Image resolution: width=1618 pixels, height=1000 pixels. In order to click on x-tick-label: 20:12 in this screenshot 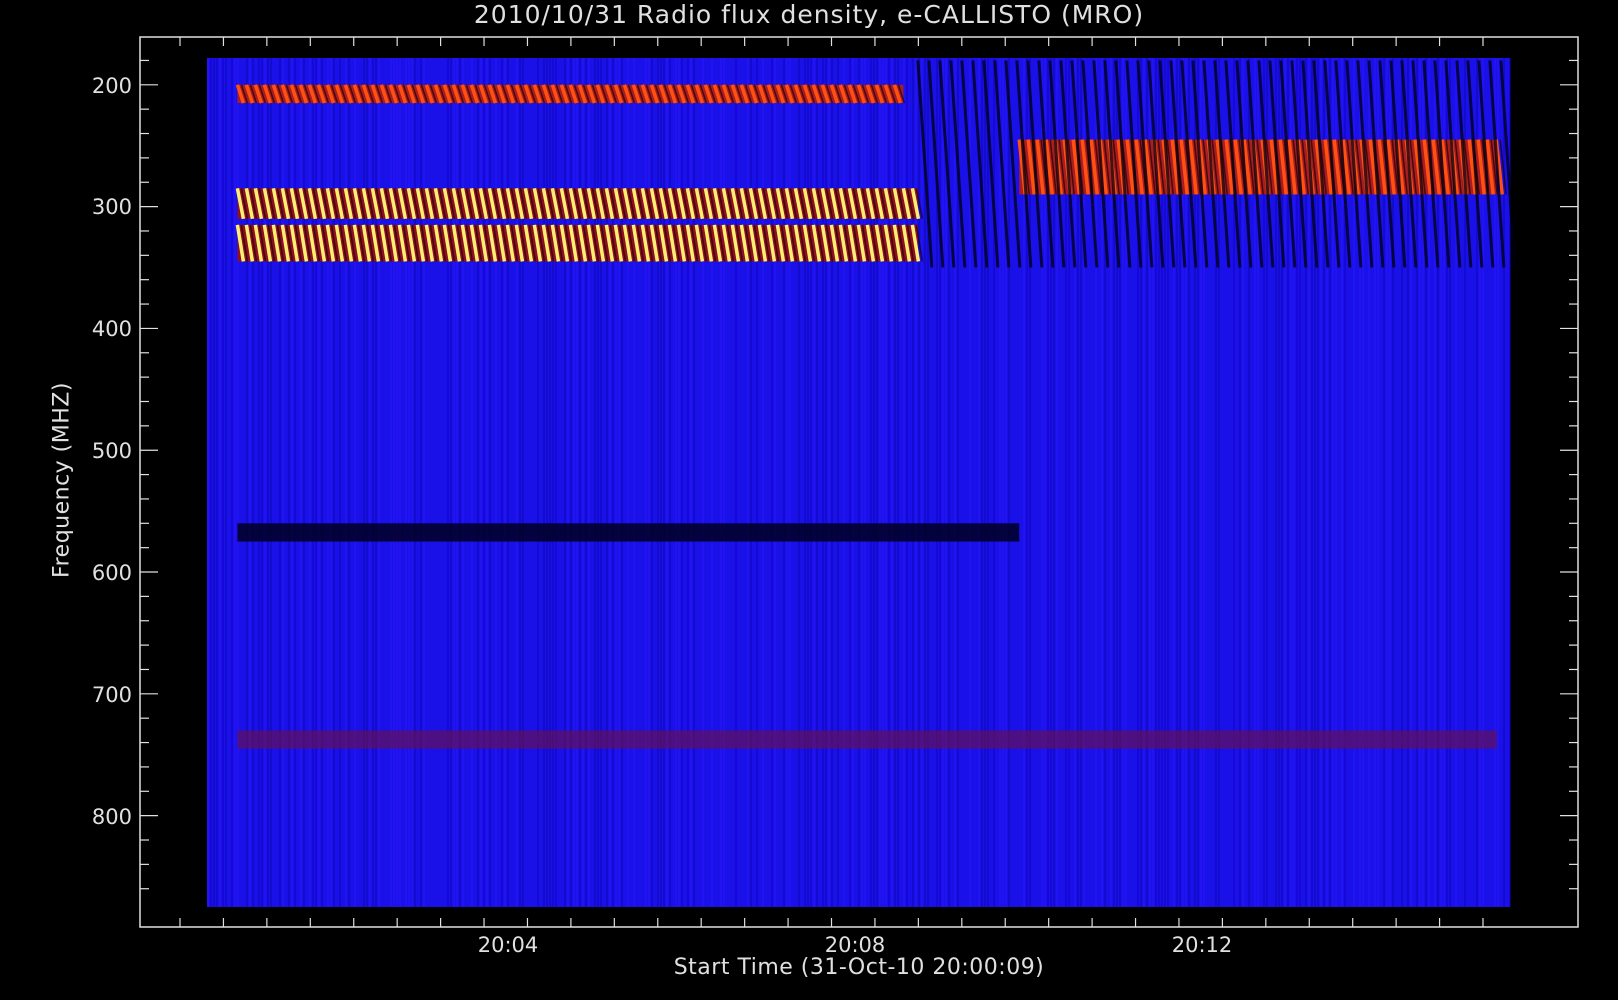, I will do `click(1202, 945)`.